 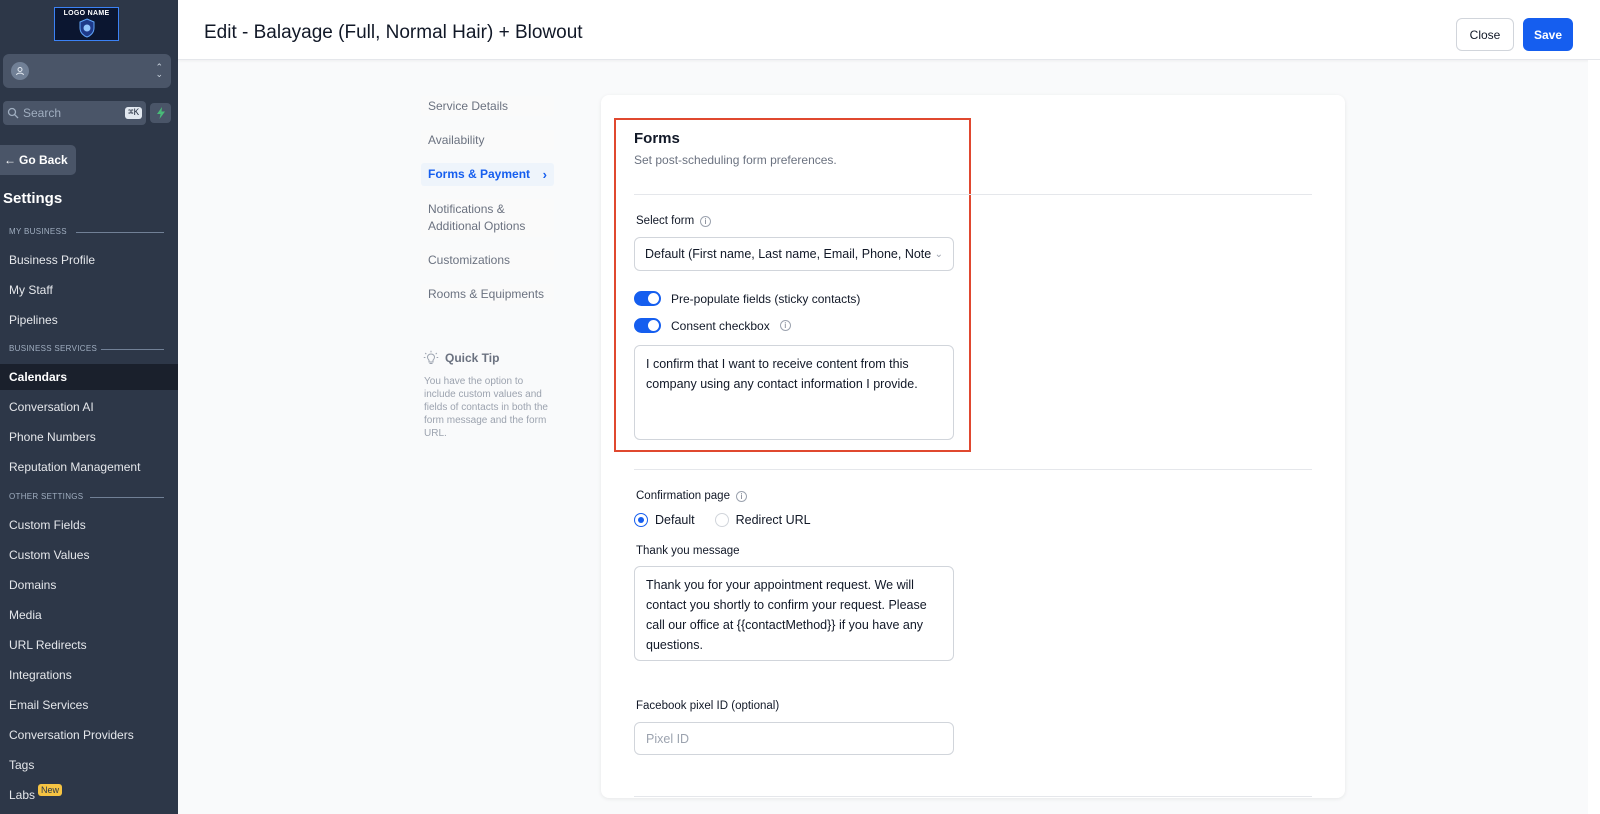 I want to click on search-icon, so click(x=13, y=113).